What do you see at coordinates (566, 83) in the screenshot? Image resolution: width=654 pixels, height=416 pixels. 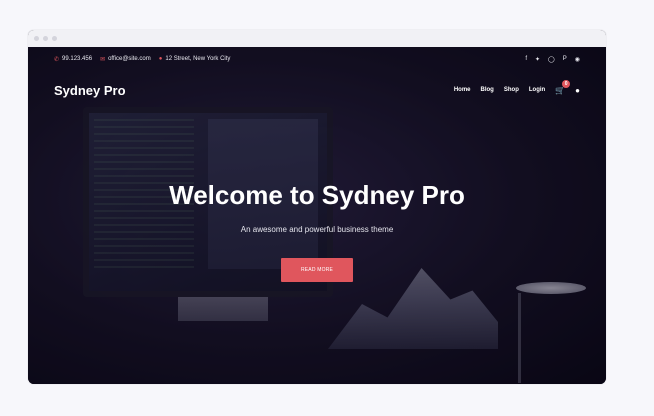 I see `cart-count-badge: 0` at bounding box center [566, 83].